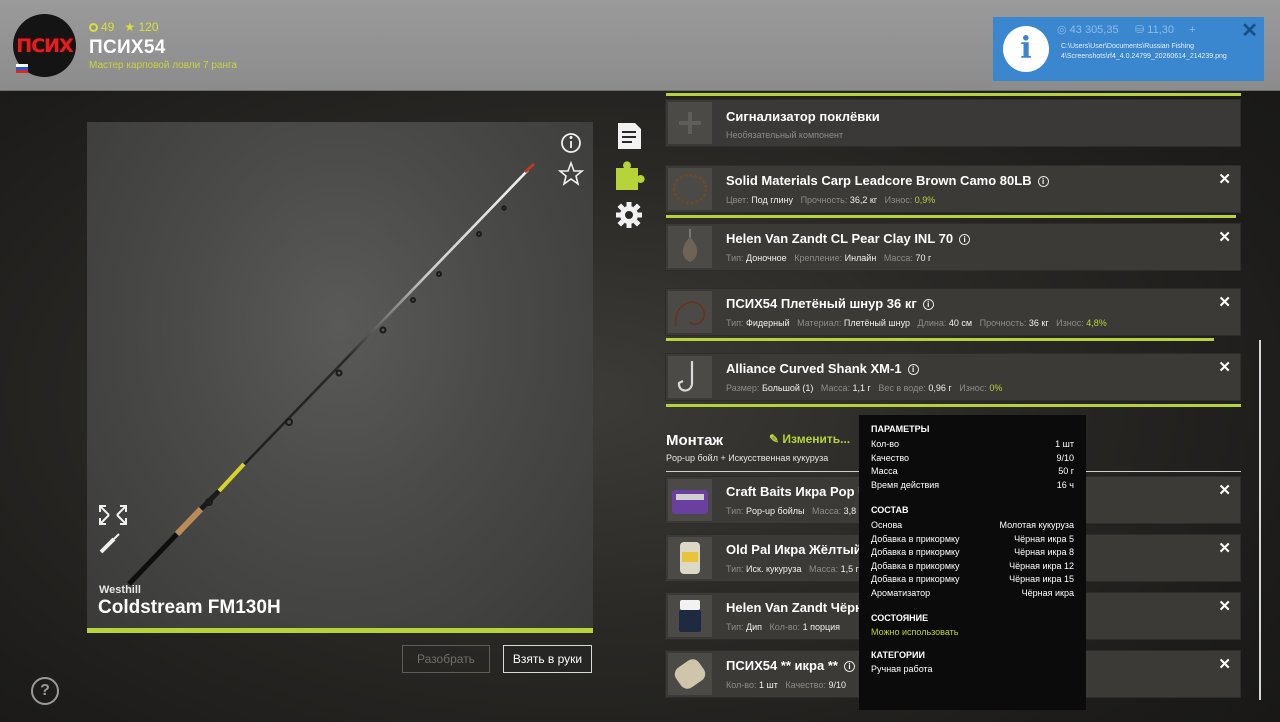 This screenshot has height=722, width=1280. Describe the element at coordinates (629, 136) in the screenshot. I see `description-tab-icon` at that location.